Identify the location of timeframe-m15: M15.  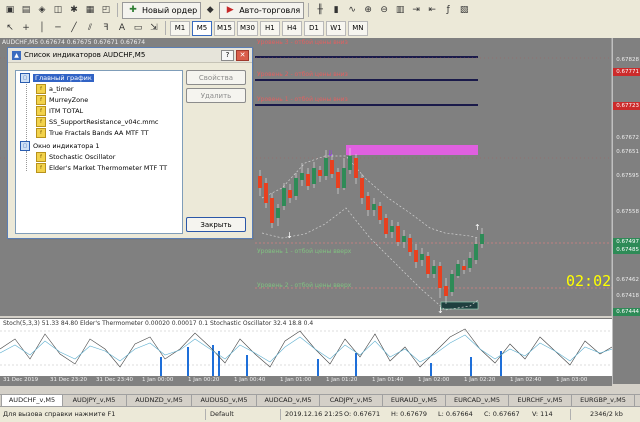
(224, 28).